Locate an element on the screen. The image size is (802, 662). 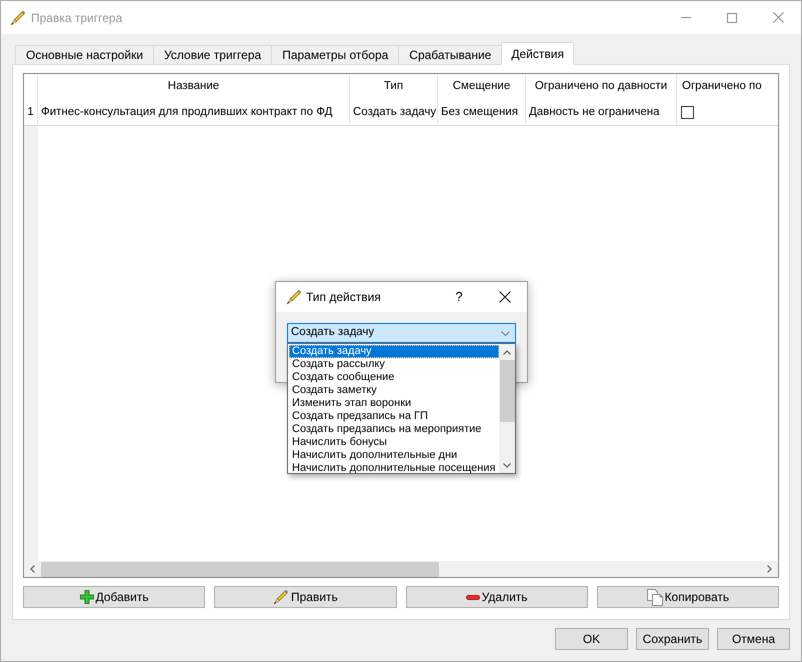
tab: Основные настройки is located at coordinates (84, 55).